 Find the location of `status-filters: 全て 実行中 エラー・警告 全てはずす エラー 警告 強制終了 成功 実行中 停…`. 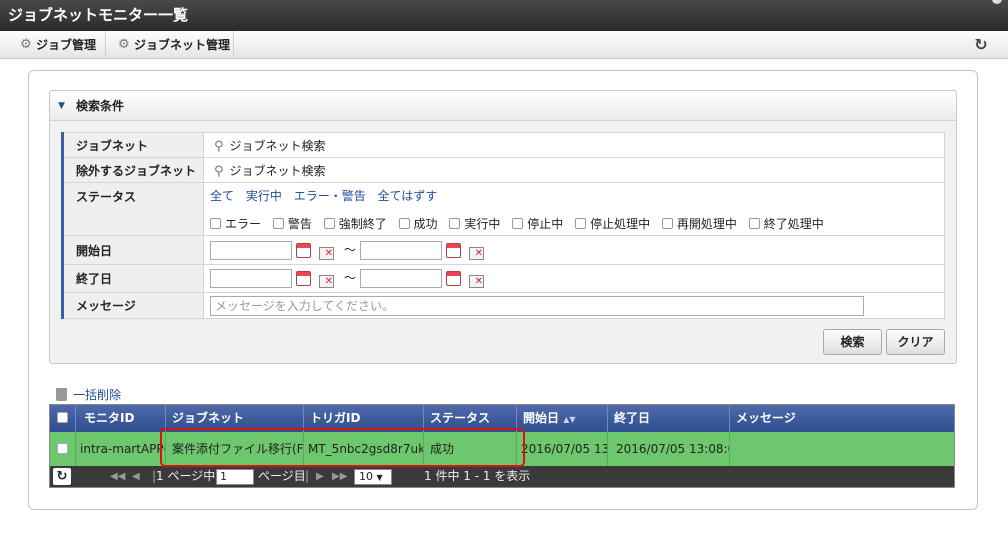

status-filters: 全て 実行中 エラー・警告 全てはずす エラー 警告 強制終了 成功 実行中 停… is located at coordinates (574, 209).